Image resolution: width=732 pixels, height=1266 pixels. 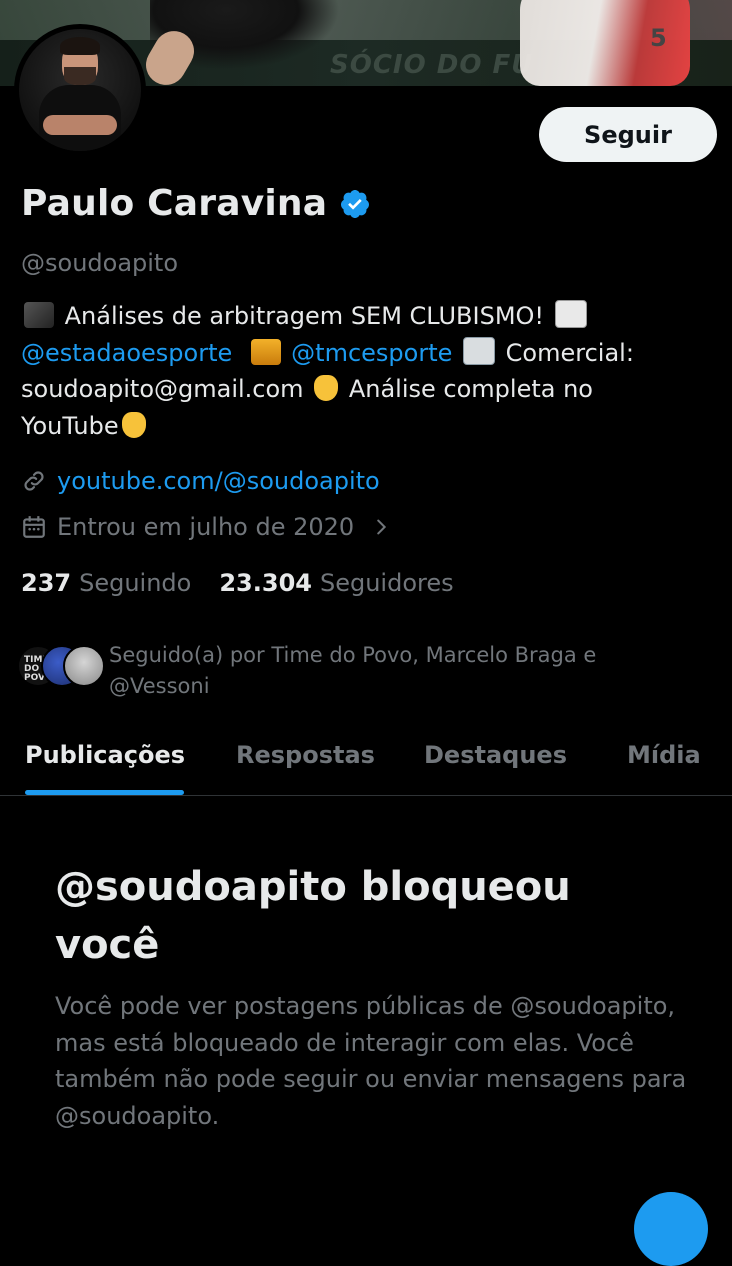 I want to click on verified-badge-icon, so click(x=355, y=204).